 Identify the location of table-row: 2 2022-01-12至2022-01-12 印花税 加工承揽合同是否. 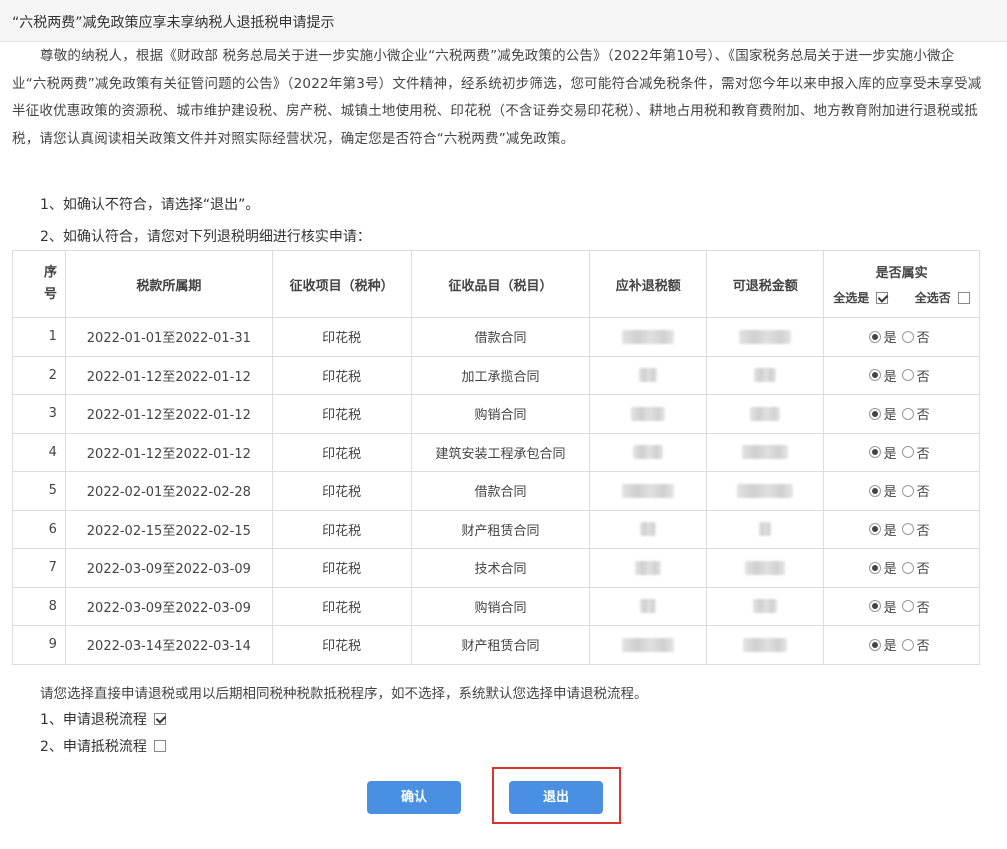
(496, 375).